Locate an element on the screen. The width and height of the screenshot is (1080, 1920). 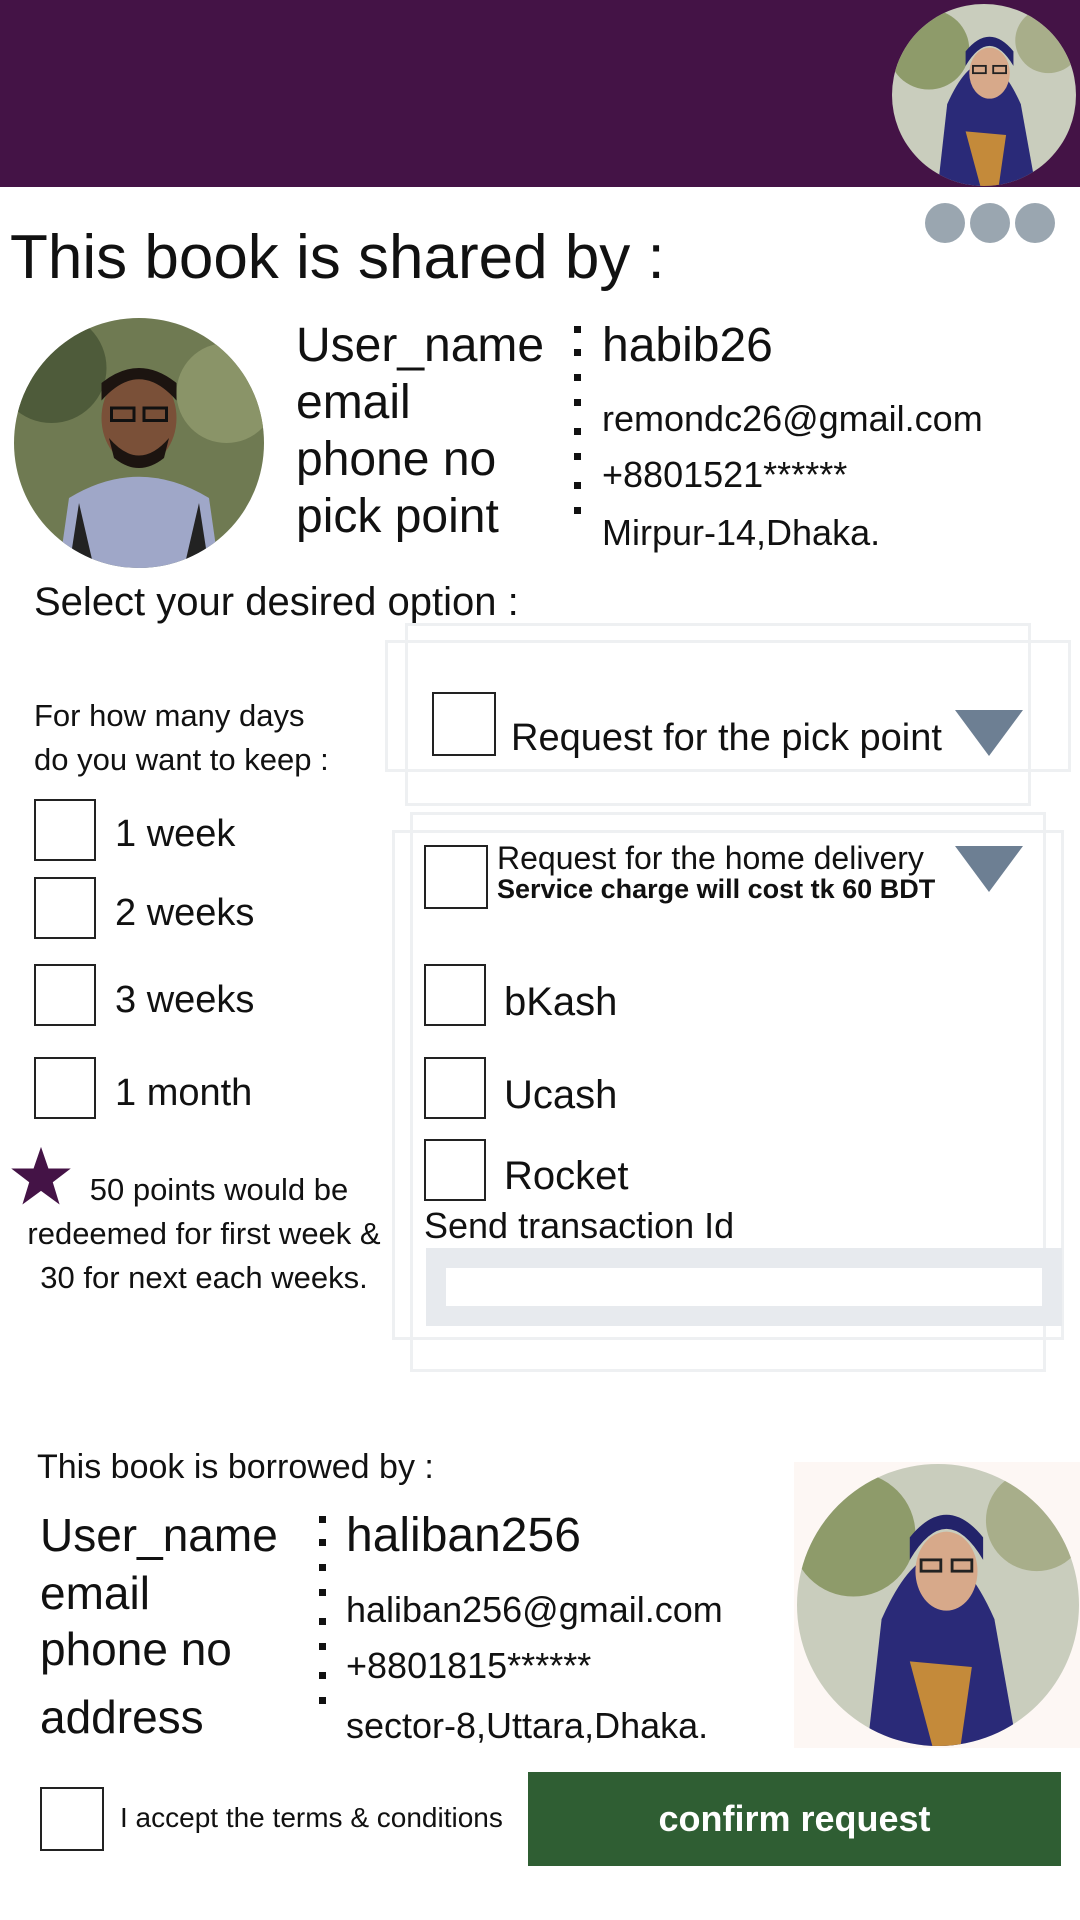
borrower-email-label: email is located at coordinates (95, 1593).